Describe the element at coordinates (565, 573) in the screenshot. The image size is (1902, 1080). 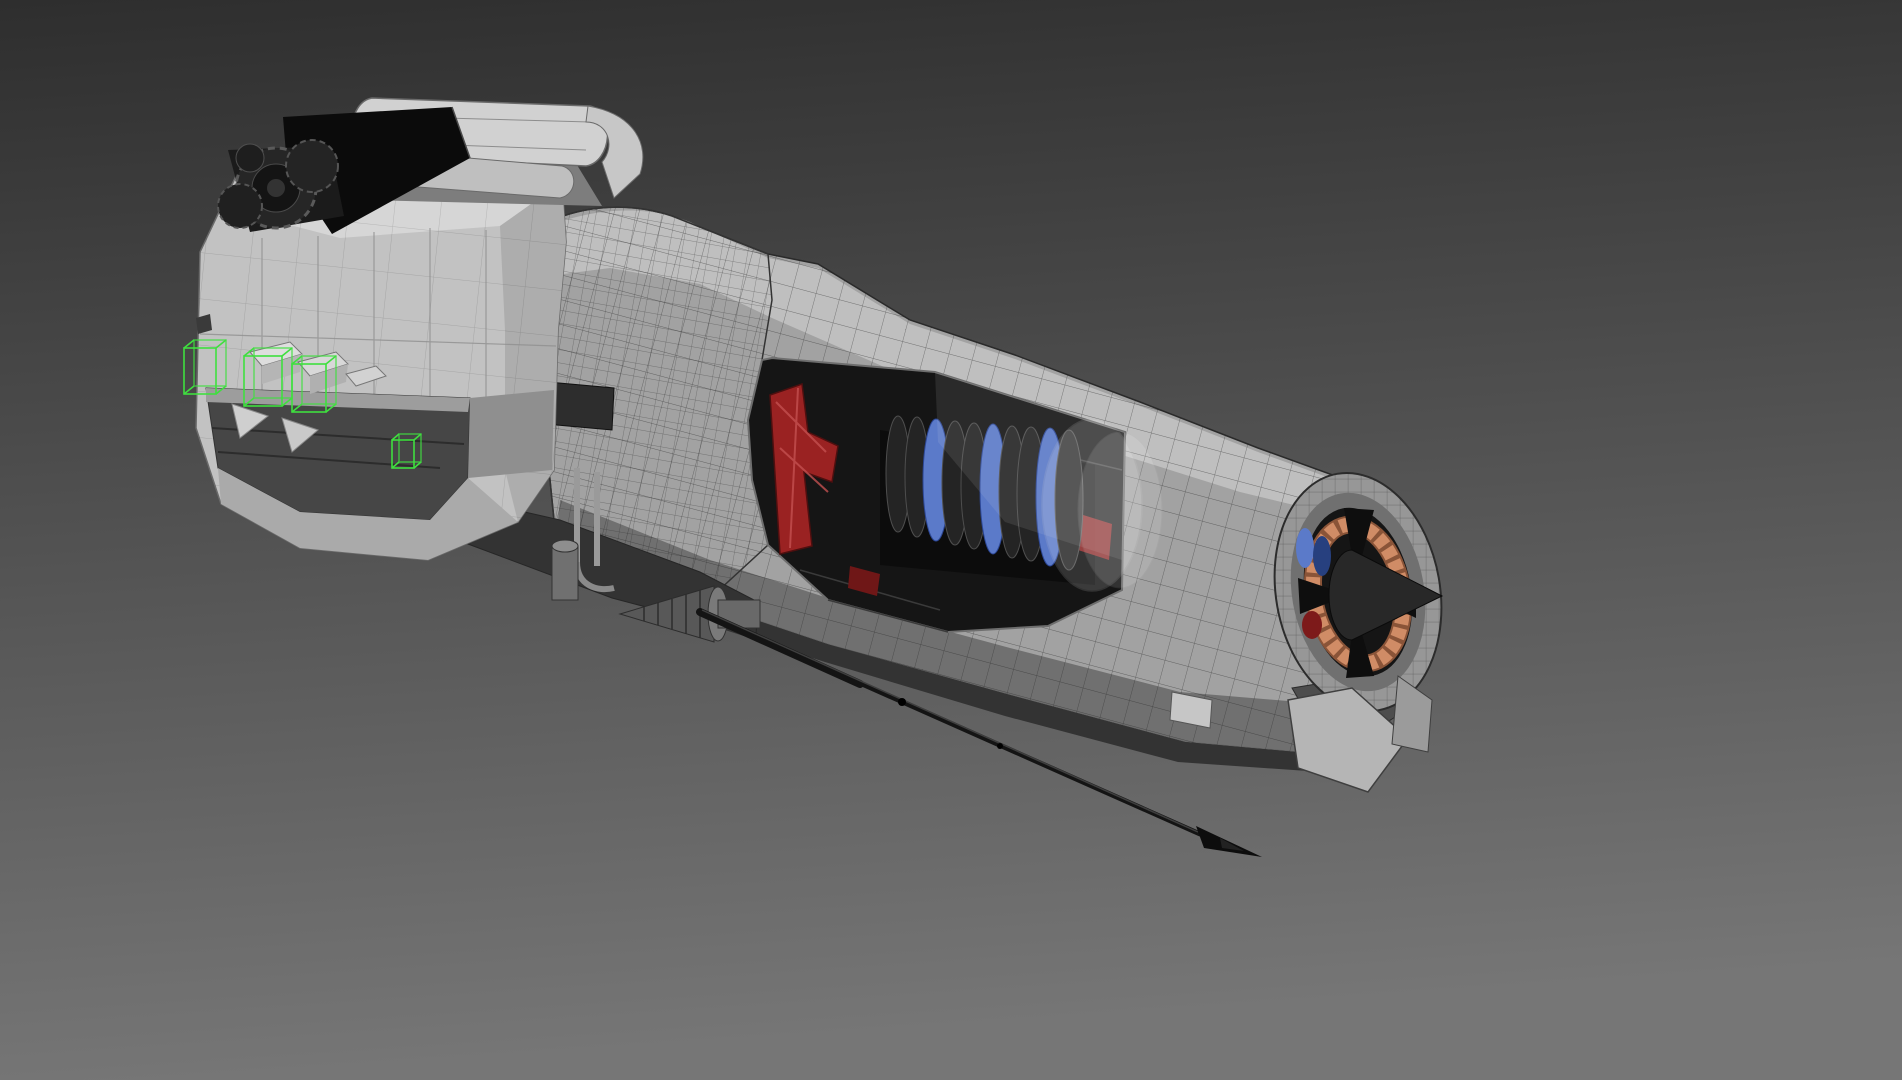
I see `vertical-cylinder` at that location.